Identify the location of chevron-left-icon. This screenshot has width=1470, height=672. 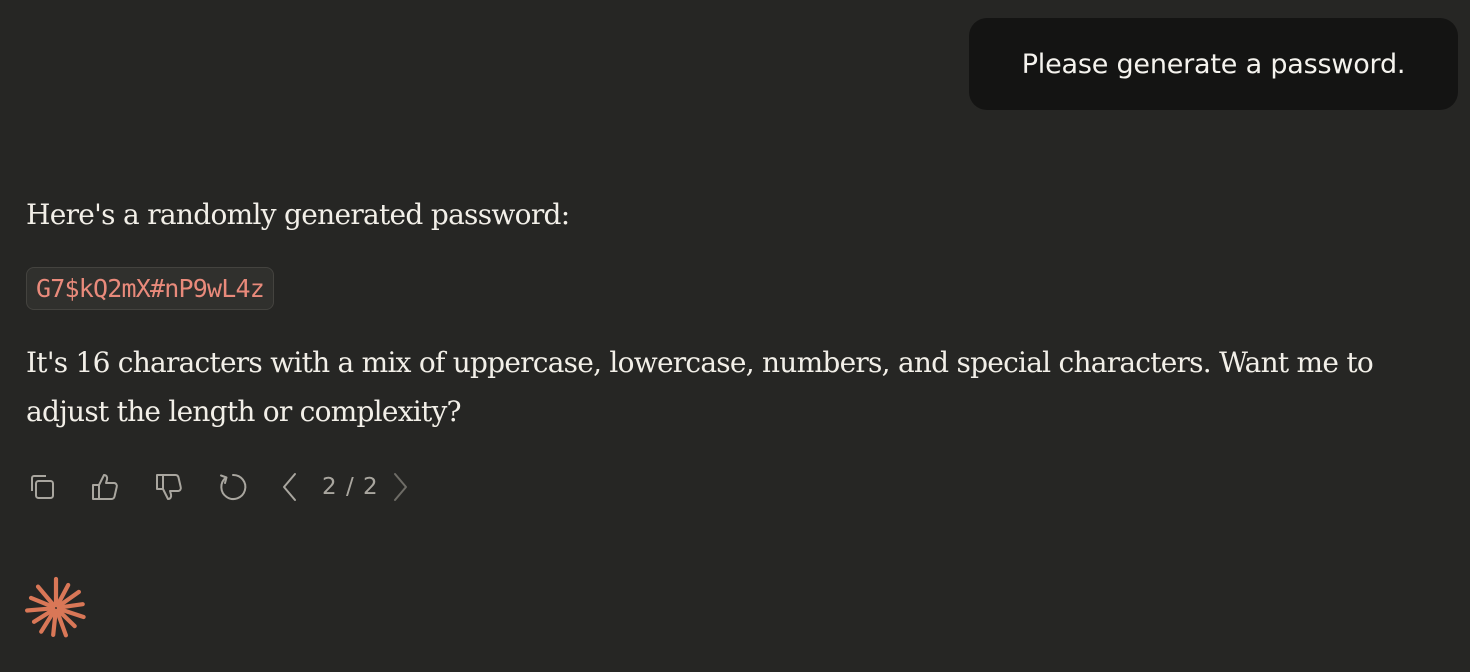
(289, 487).